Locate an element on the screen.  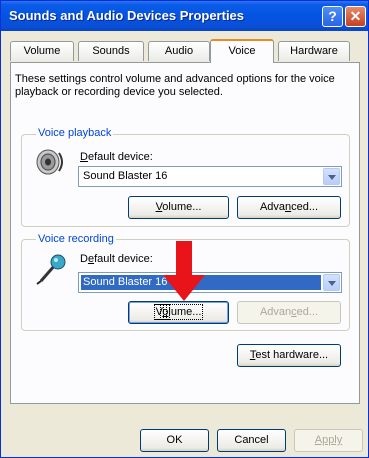
tab-hardware: Hardware is located at coordinates (314, 51).